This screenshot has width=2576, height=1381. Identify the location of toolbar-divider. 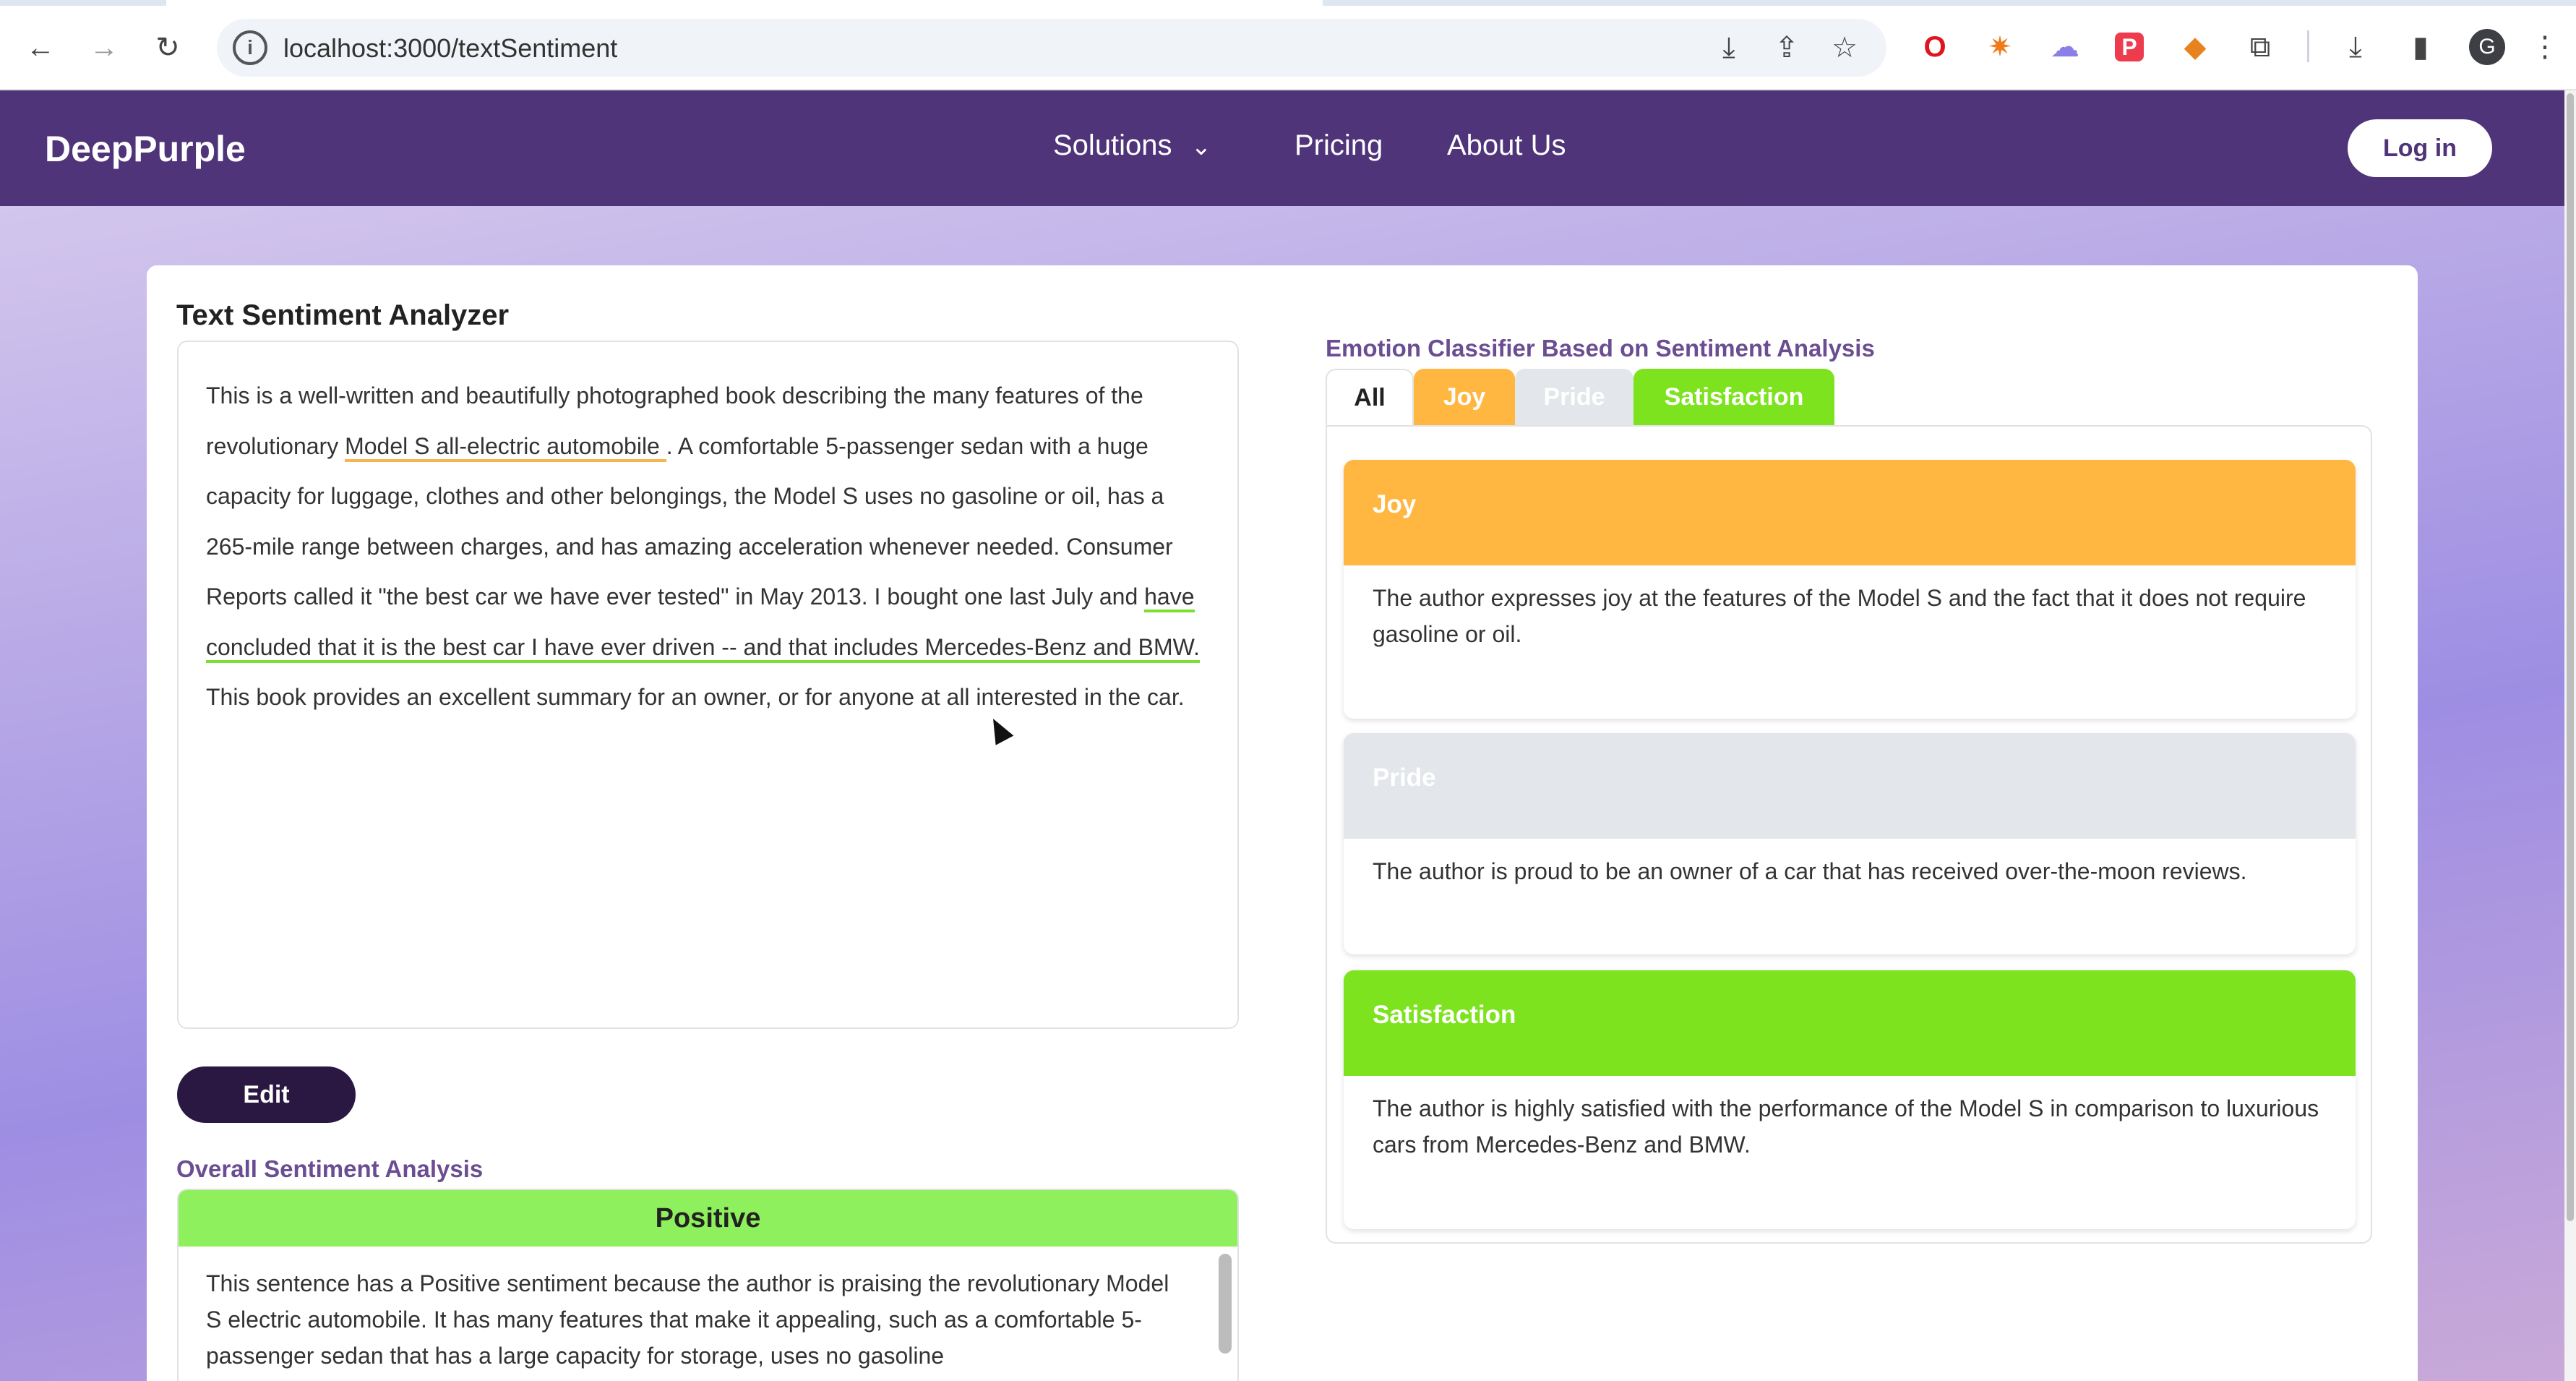
(2308, 46).